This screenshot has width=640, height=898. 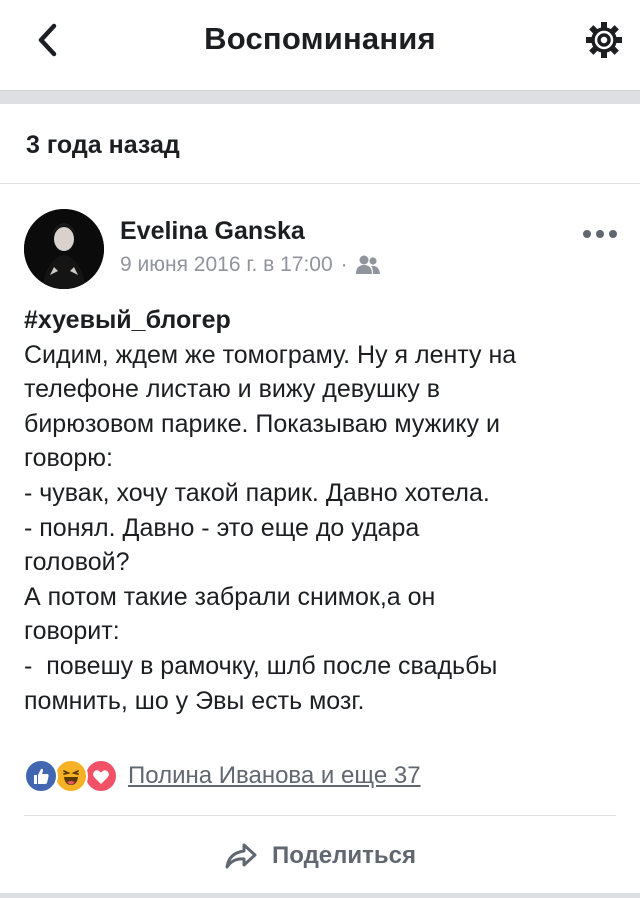 What do you see at coordinates (71, 776) in the screenshot?
I see `haha-icon` at bounding box center [71, 776].